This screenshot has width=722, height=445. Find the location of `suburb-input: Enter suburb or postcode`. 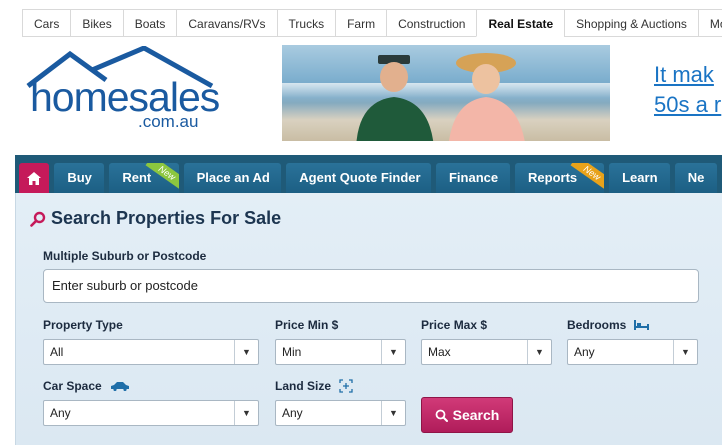

suburb-input: Enter suburb or postcode is located at coordinates (371, 286).